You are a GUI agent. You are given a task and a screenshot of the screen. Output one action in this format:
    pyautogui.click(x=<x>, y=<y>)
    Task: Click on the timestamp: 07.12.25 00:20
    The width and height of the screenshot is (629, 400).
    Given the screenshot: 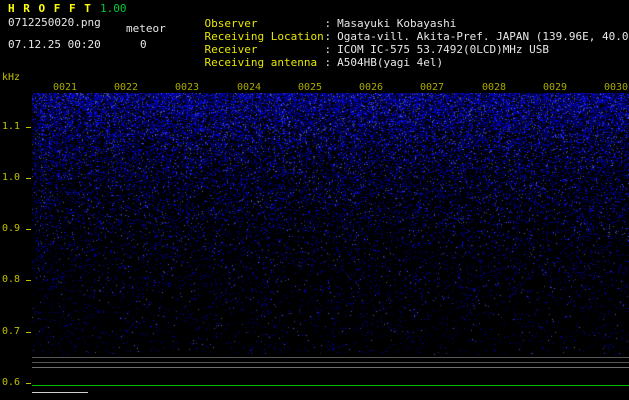 What is the action you would take?
    pyautogui.click(x=54, y=44)
    